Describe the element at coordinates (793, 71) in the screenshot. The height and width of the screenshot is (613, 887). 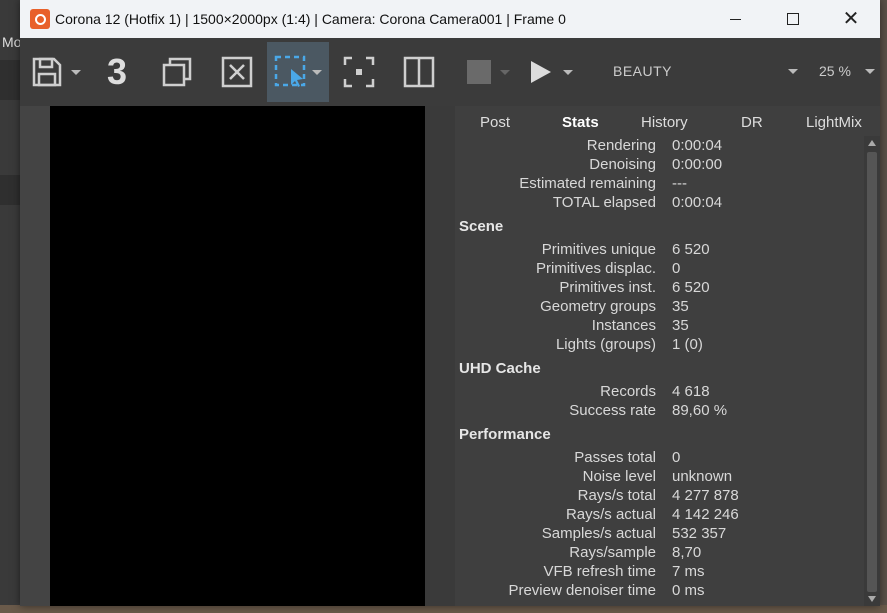
I see `render-element-chevron-icon` at that location.